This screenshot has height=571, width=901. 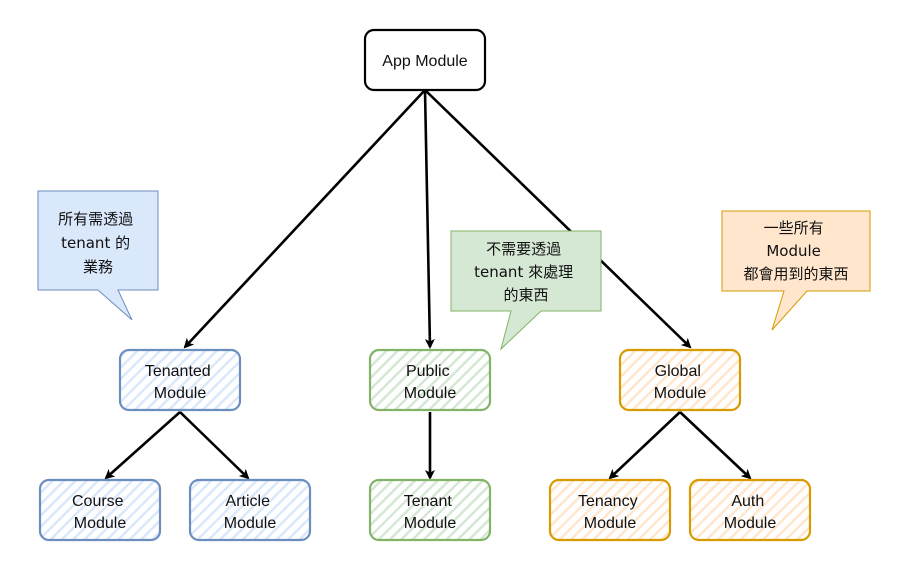 I want to click on callout-tenanted: 所有需透過 tenant 的 業務, so click(x=98, y=255).